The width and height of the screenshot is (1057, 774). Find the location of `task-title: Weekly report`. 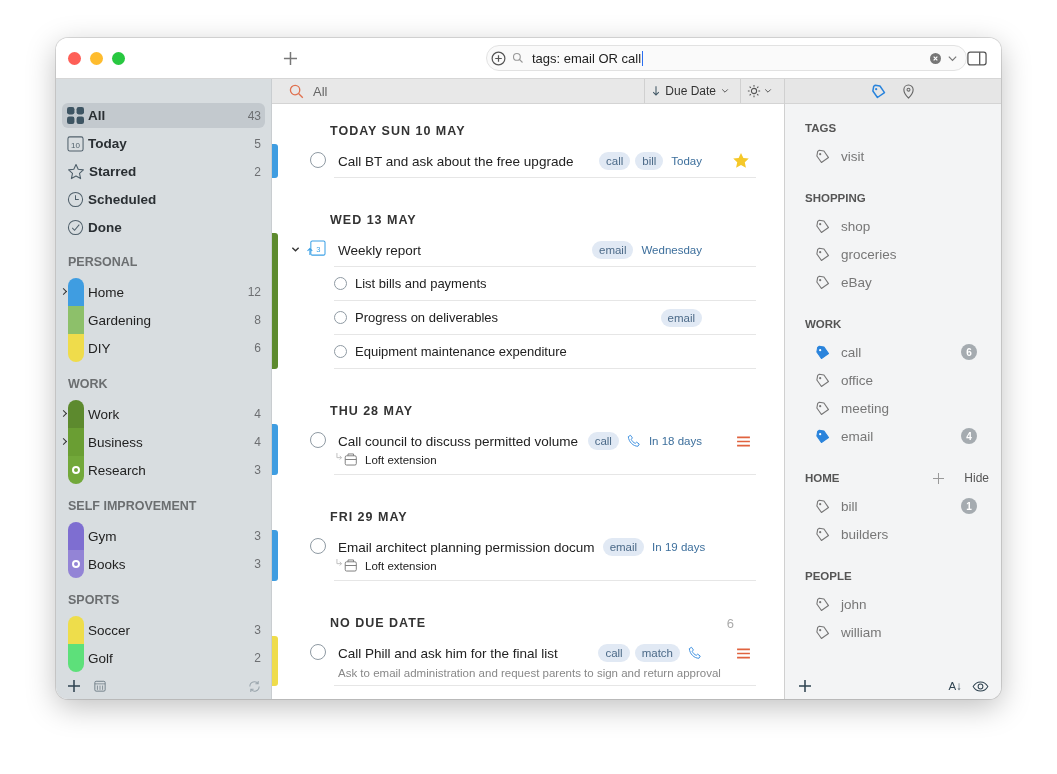

task-title: Weekly report is located at coordinates (380, 250).